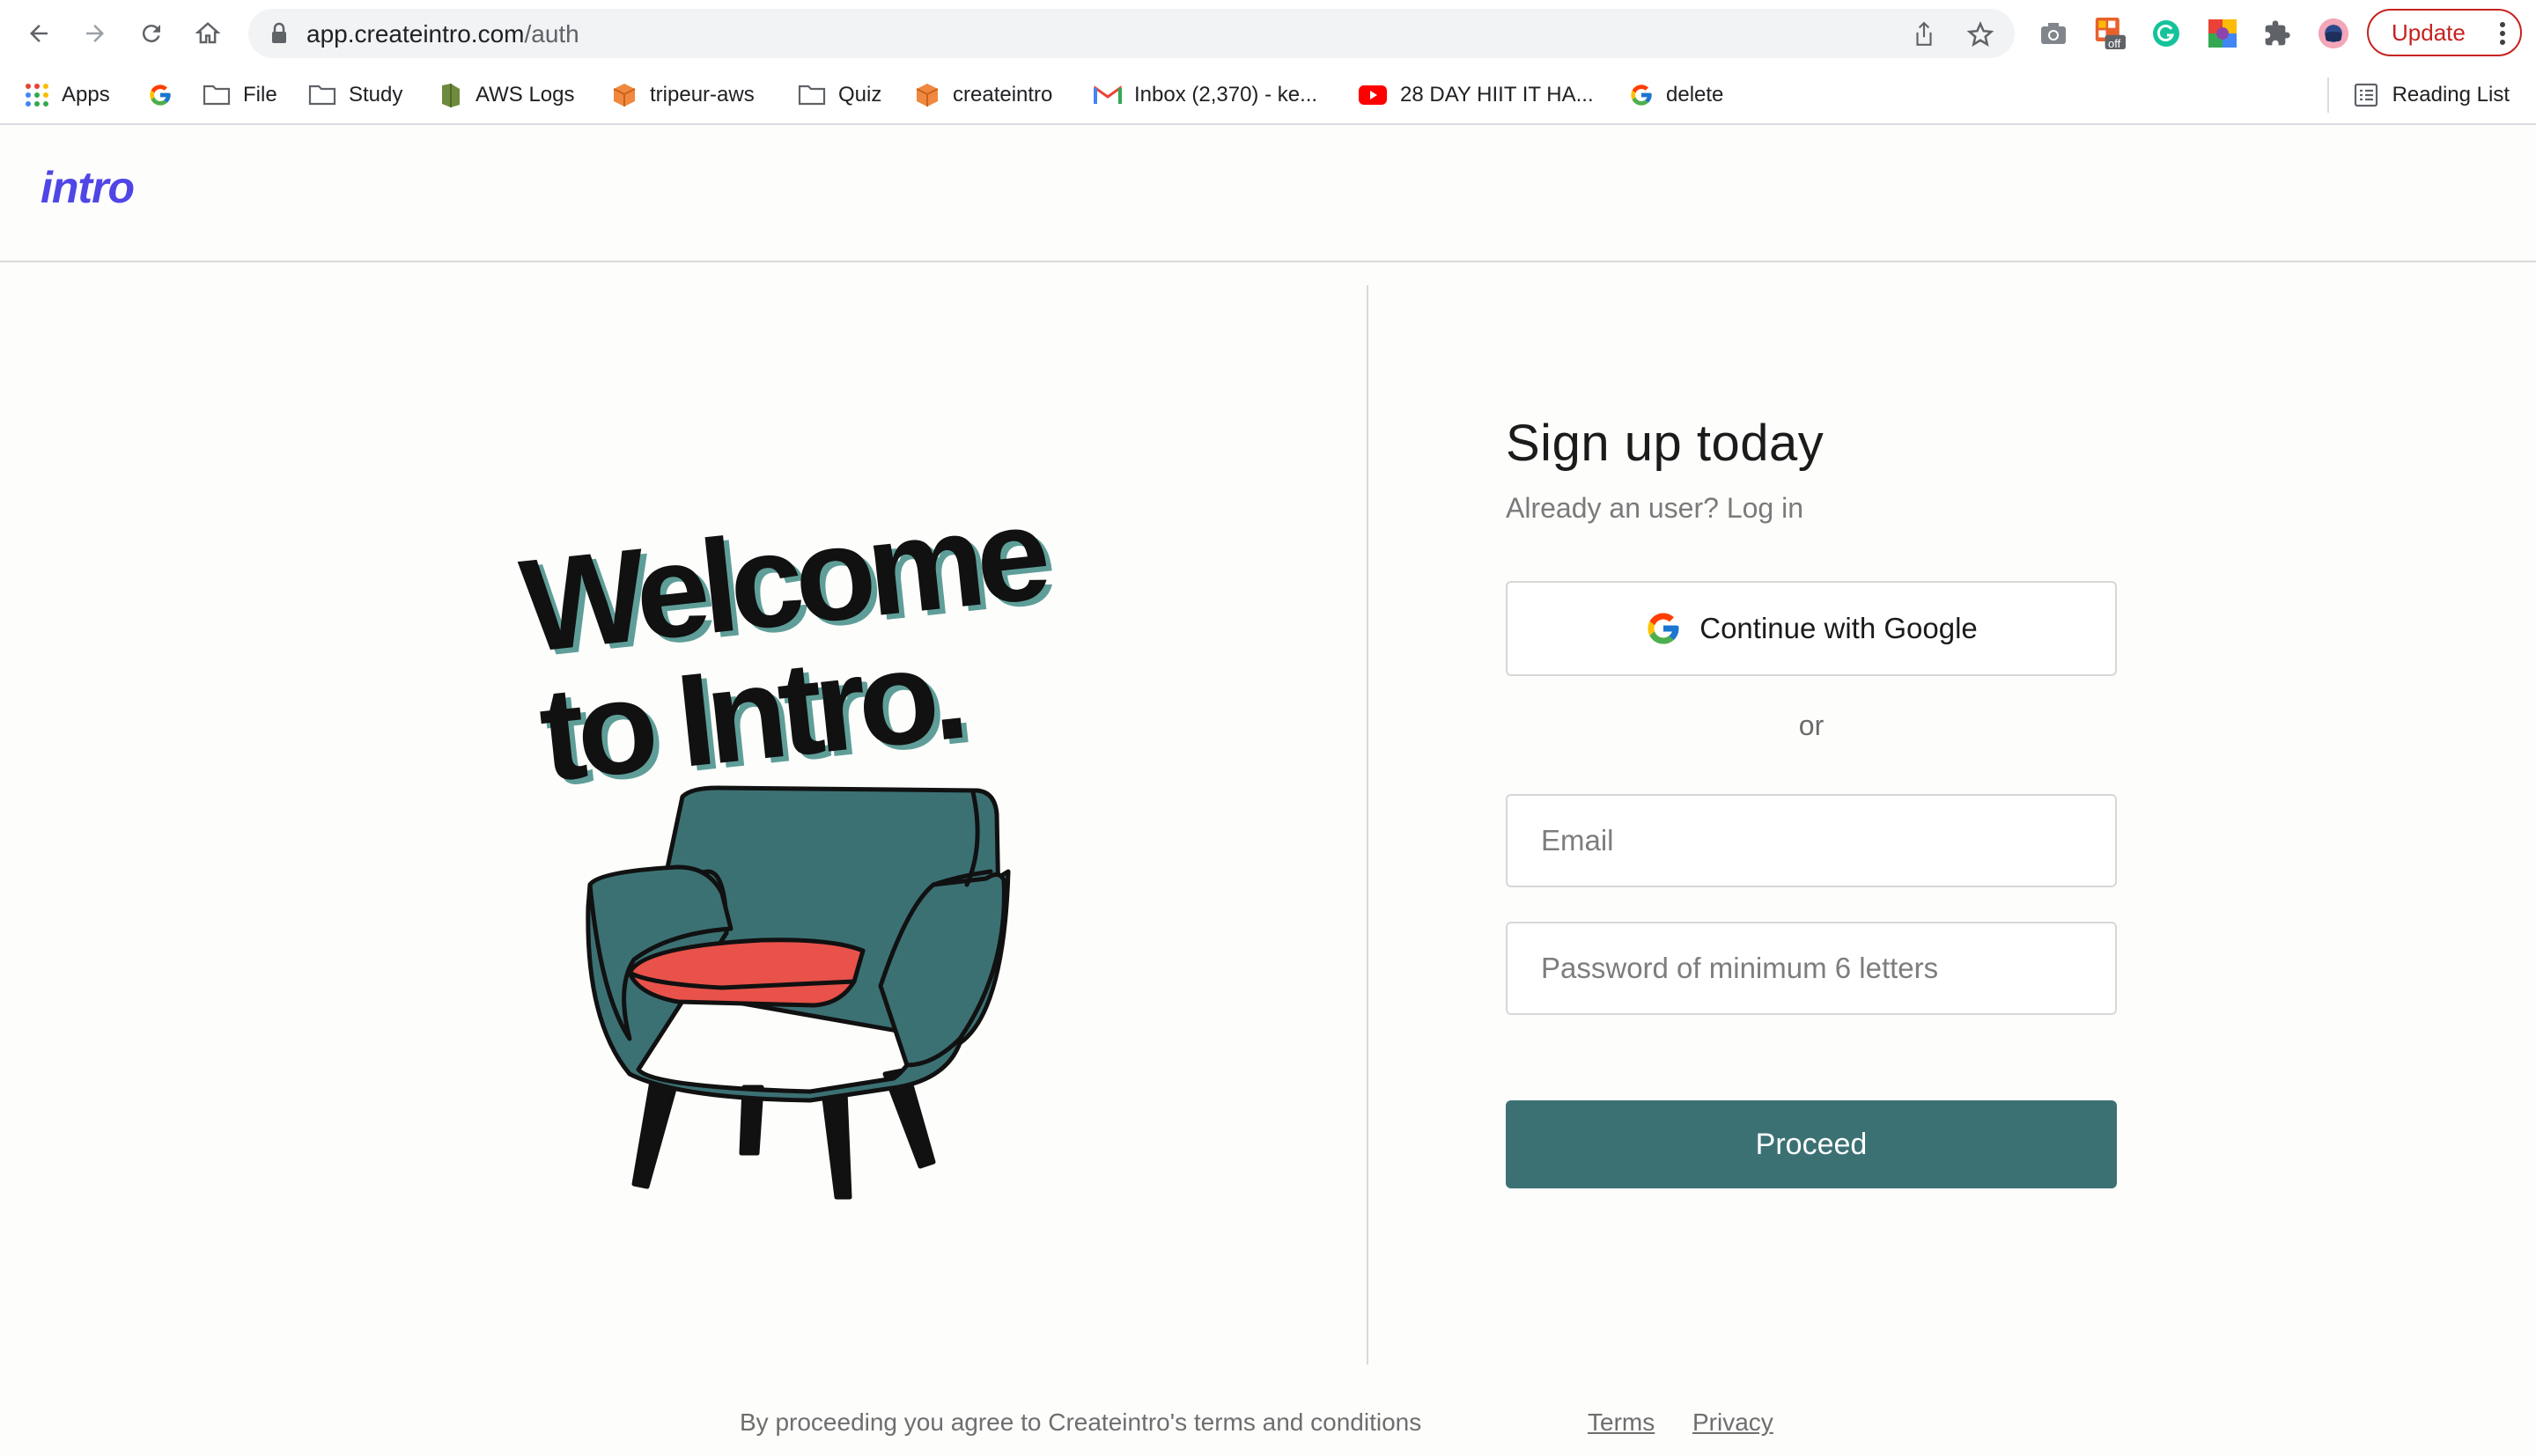  What do you see at coordinates (260, 95) in the screenshot?
I see `bookmark-label: File` at bounding box center [260, 95].